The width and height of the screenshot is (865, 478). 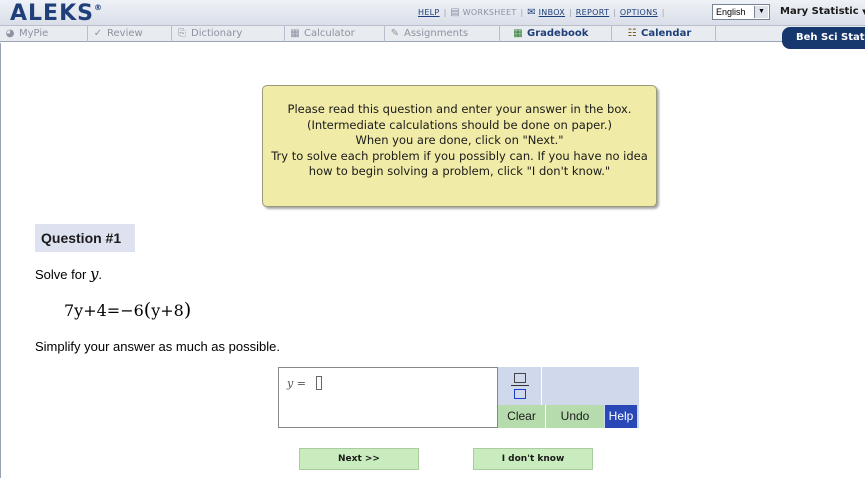 What do you see at coordinates (0, 260) in the screenshot?
I see `content-border` at bounding box center [0, 260].